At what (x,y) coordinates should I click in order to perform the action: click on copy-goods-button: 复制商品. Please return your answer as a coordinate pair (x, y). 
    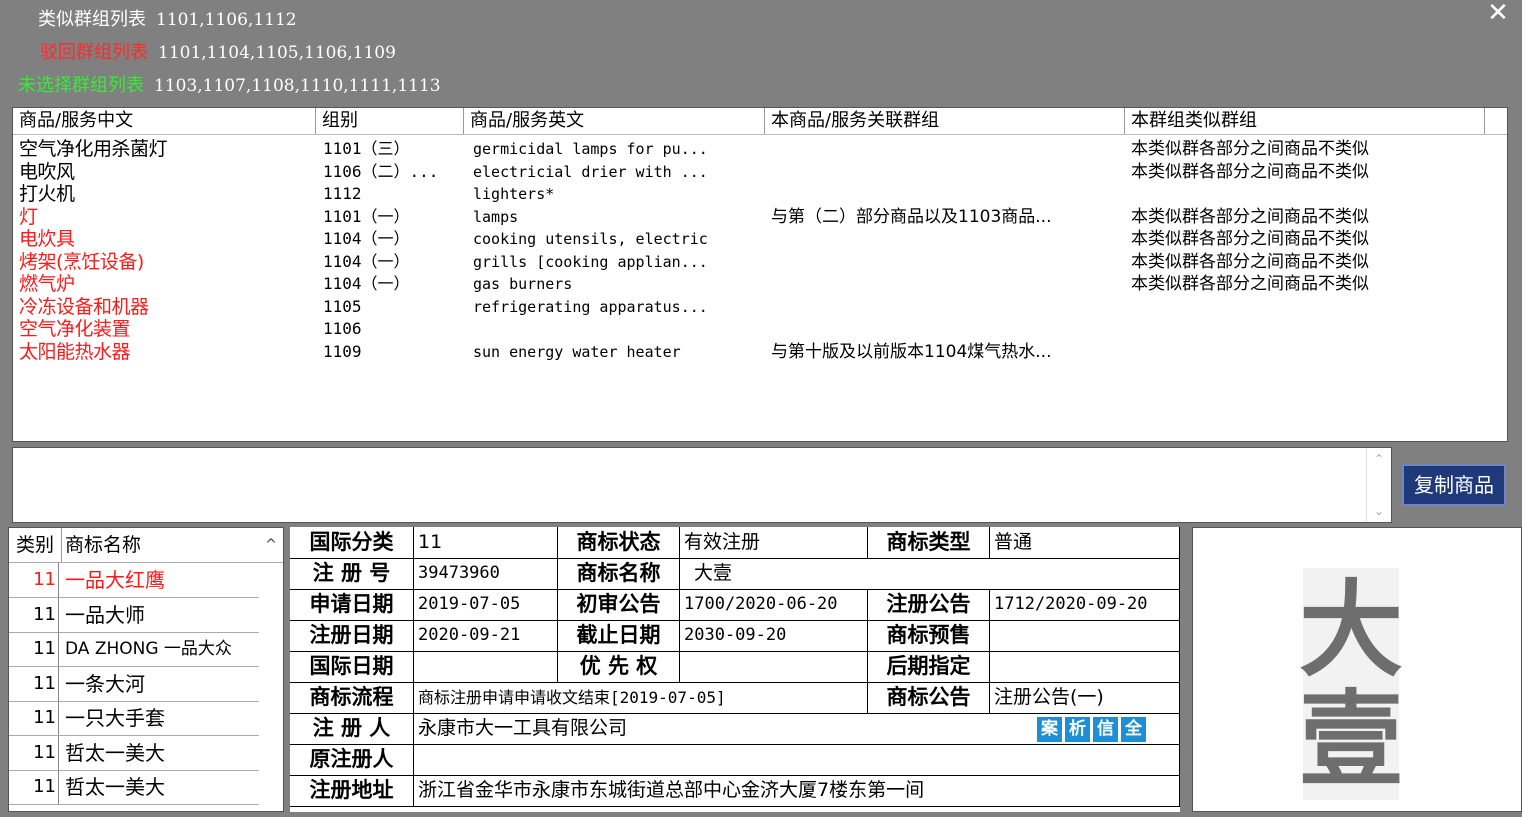
    Looking at the image, I should click on (1454, 485).